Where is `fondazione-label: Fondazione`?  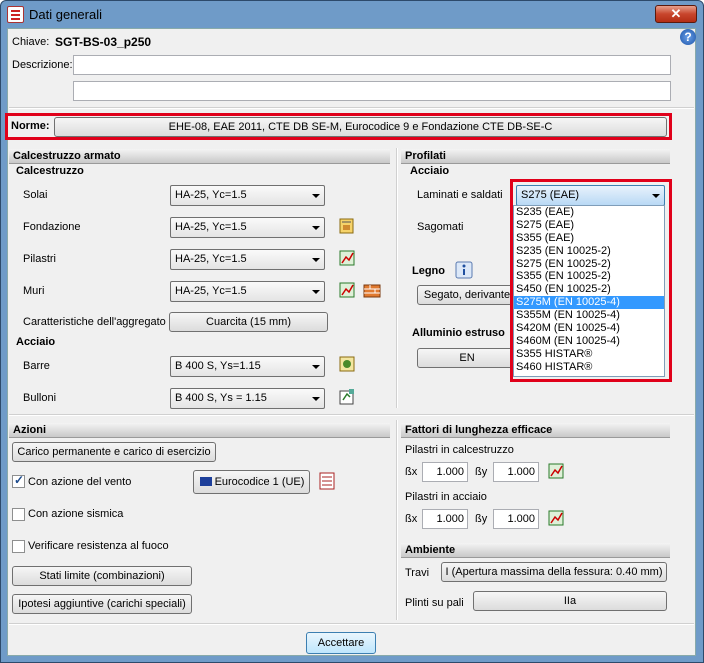
fondazione-label: Fondazione is located at coordinates (52, 227).